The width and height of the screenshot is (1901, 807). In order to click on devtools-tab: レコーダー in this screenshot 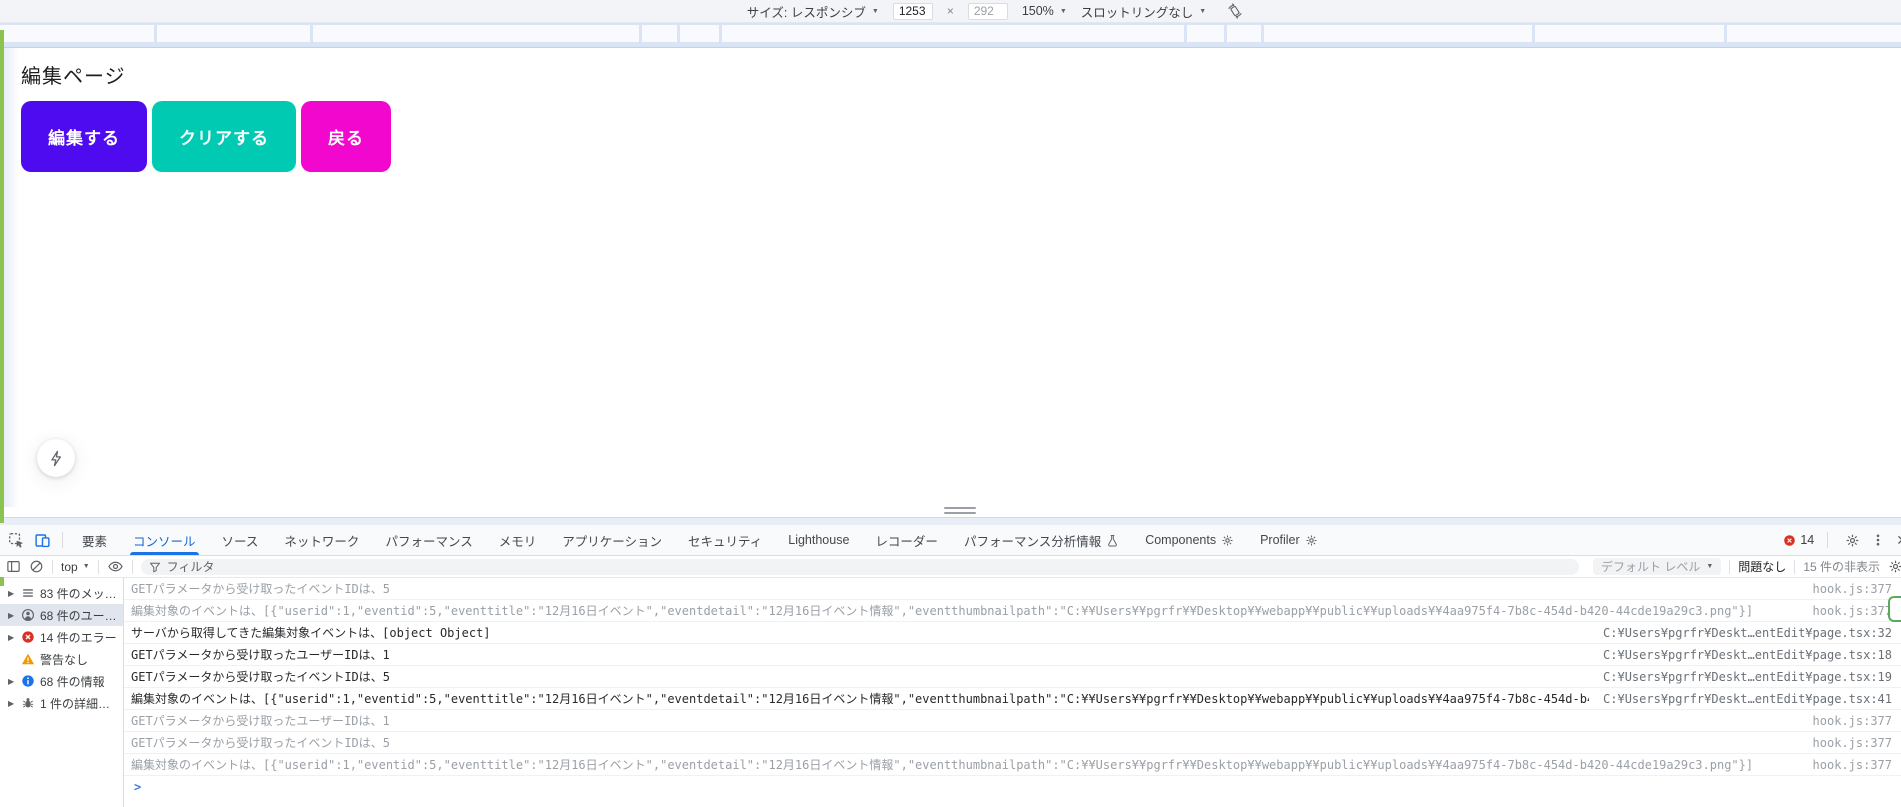, I will do `click(906, 540)`.